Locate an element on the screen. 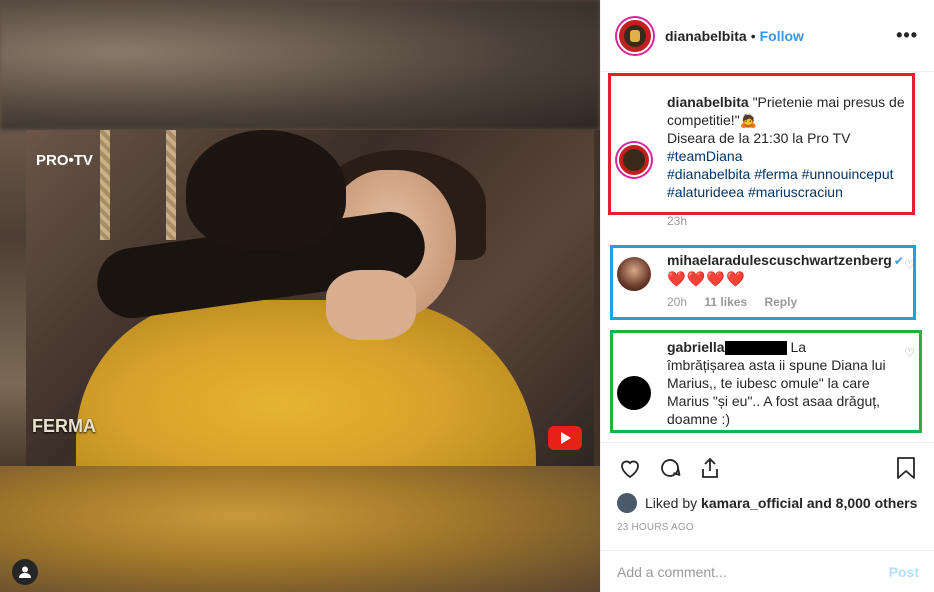 Image resolution: width=934 pixels, height=592 pixels. header-username: dianabelbita is located at coordinates (706, 36).